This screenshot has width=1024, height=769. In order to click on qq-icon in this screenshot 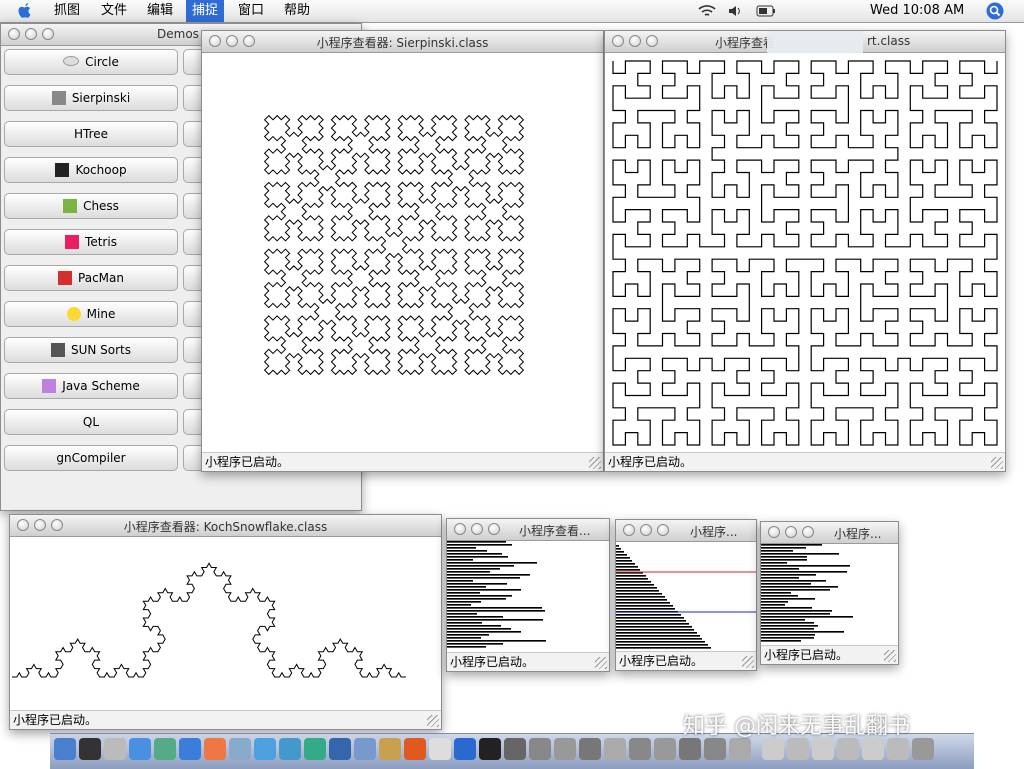, I will do `click(215, 749)`.